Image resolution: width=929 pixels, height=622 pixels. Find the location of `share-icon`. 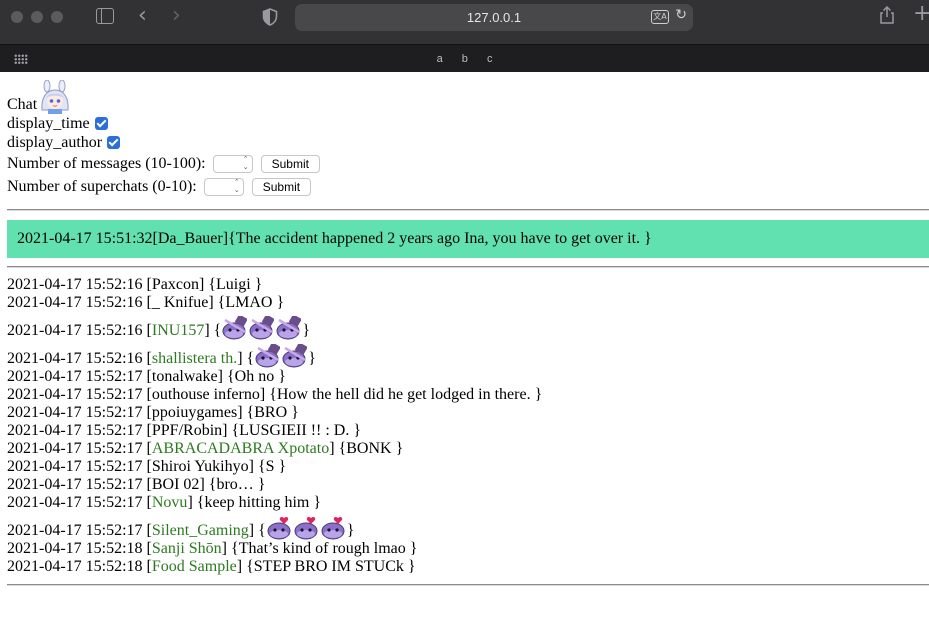

share-icon is located at coordinates (887, 15).